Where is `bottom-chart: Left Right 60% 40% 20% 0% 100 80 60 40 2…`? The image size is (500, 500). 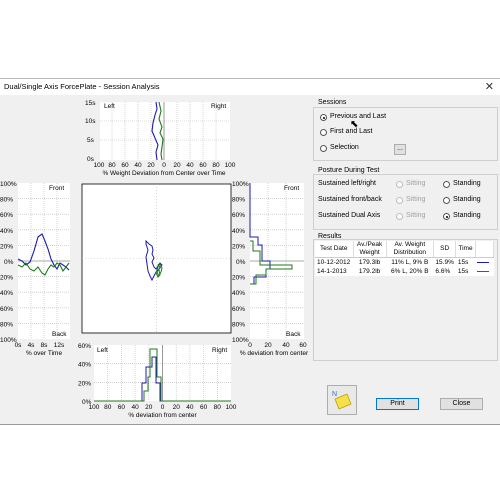 bottom-chart: Left Right 60% 40% 20% 0% 100 80 60 40 2… is located at coordinates (157, 381).